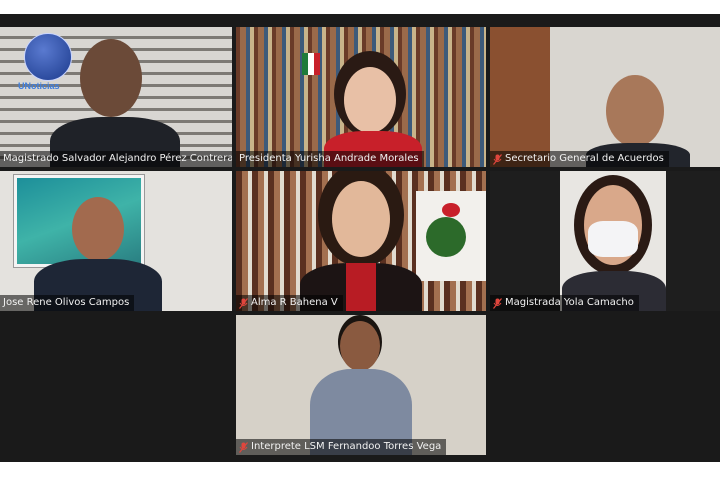 This screenshot has width=720, height=480. I want to click on flower-arrangement, so click(451, 236).